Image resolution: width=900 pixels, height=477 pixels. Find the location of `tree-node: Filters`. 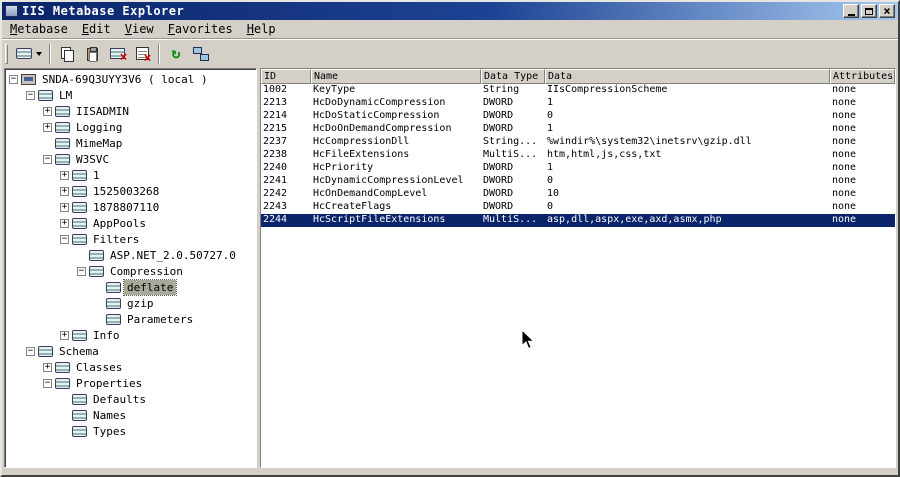

tree-node: Filters is located at coordinates (130, 239).